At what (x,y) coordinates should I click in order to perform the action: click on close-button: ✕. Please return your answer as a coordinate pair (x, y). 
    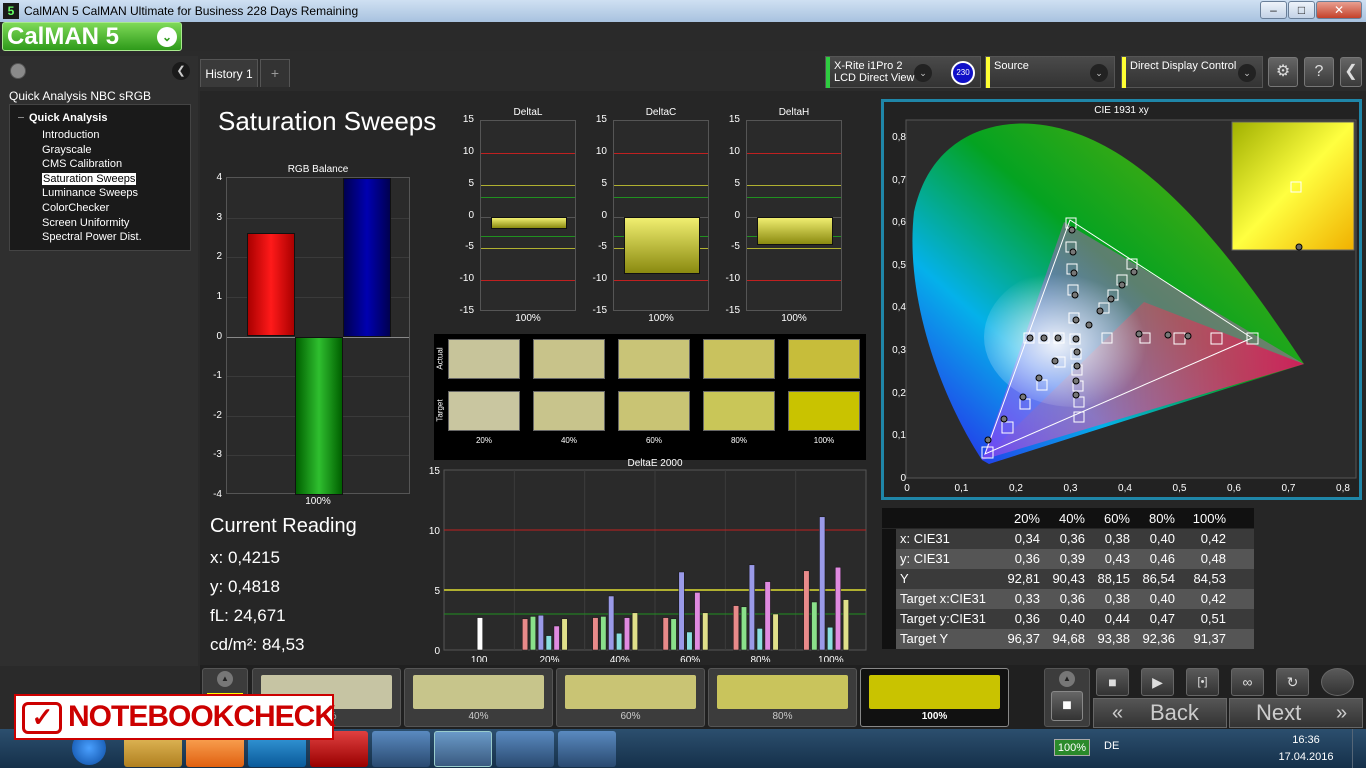
    Looking at the image, I should click on (1339, 10).